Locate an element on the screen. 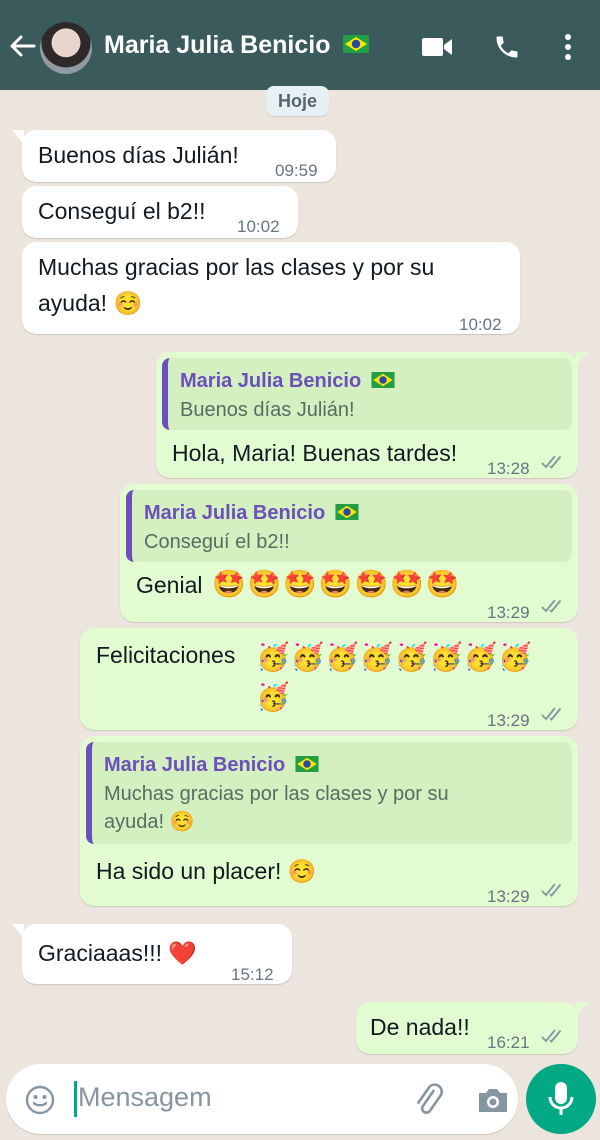  message-time: 09:59 is located at coordinates (296, 170).